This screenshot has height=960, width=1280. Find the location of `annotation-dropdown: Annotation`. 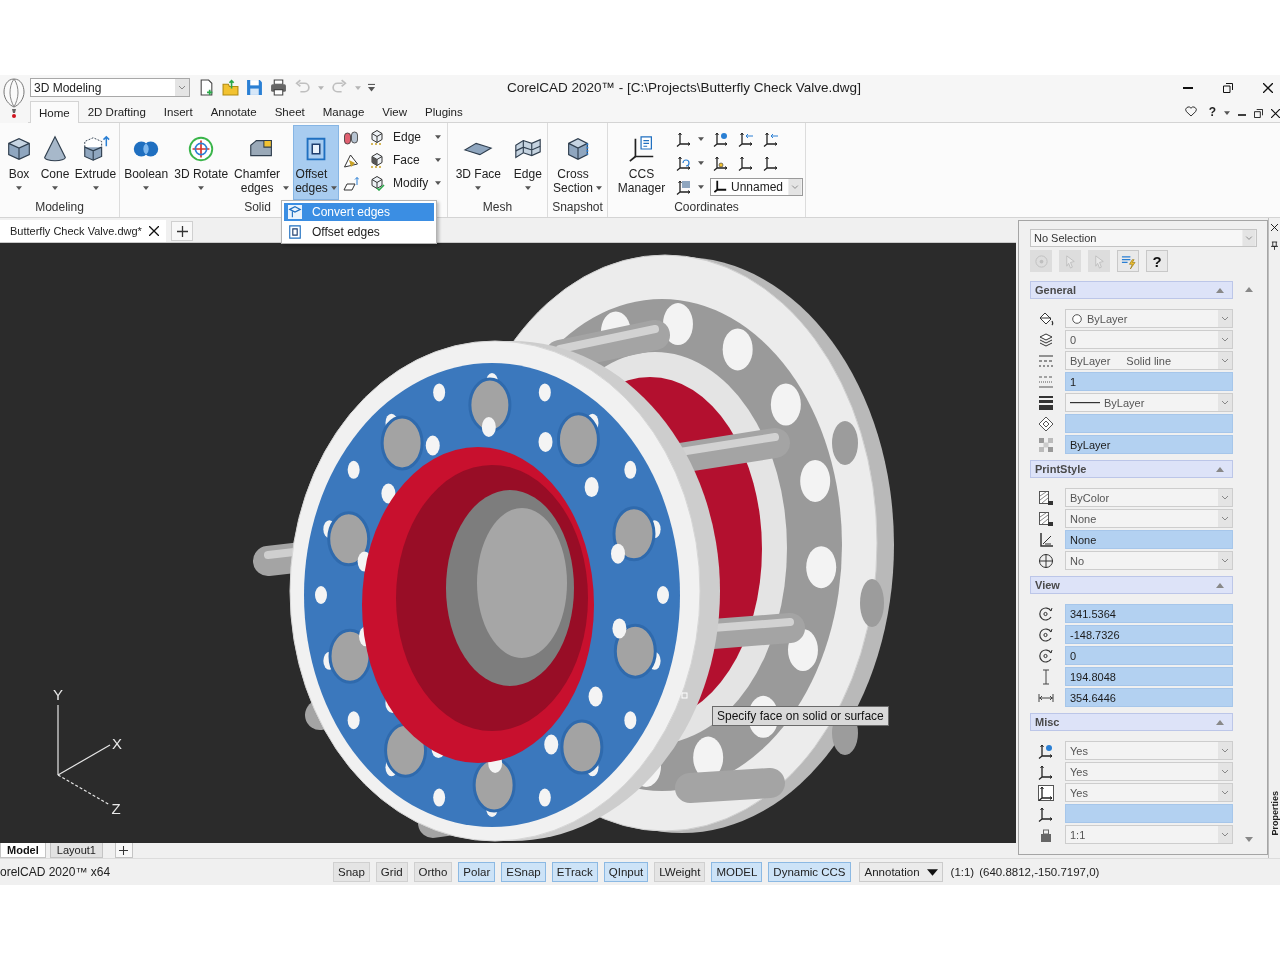

annotation-dropdown: Annotation is located at coordinates (900, 872).